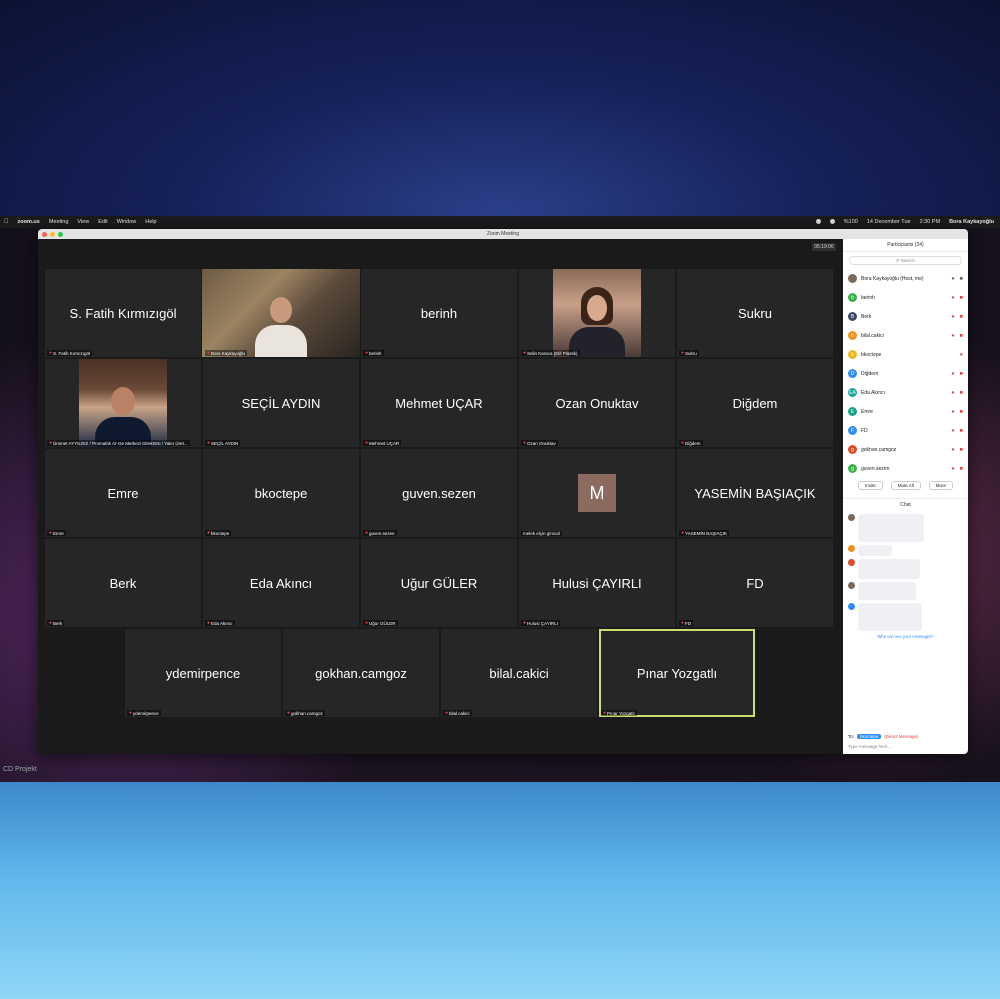 Image resolution: width=1000 pixels, height=999 pixels. What do you see at coordinates (123, 493) in the screenshot?
I see `video-tile: Emre ● Emre` at bounding box center [123, 493].